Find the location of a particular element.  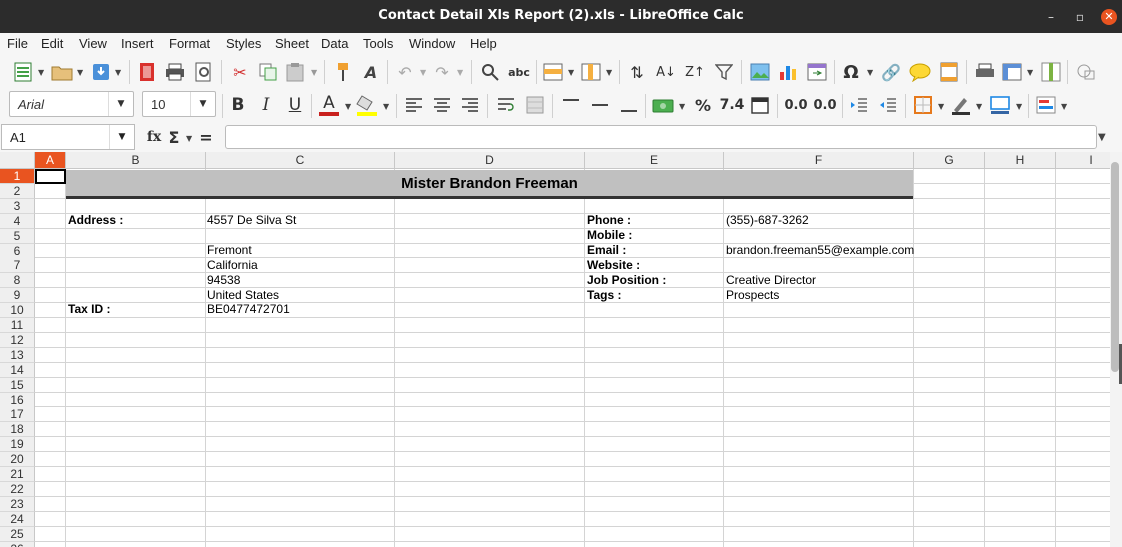

new-dropdown-icon: ▼ is located at coordinates (41, 72).